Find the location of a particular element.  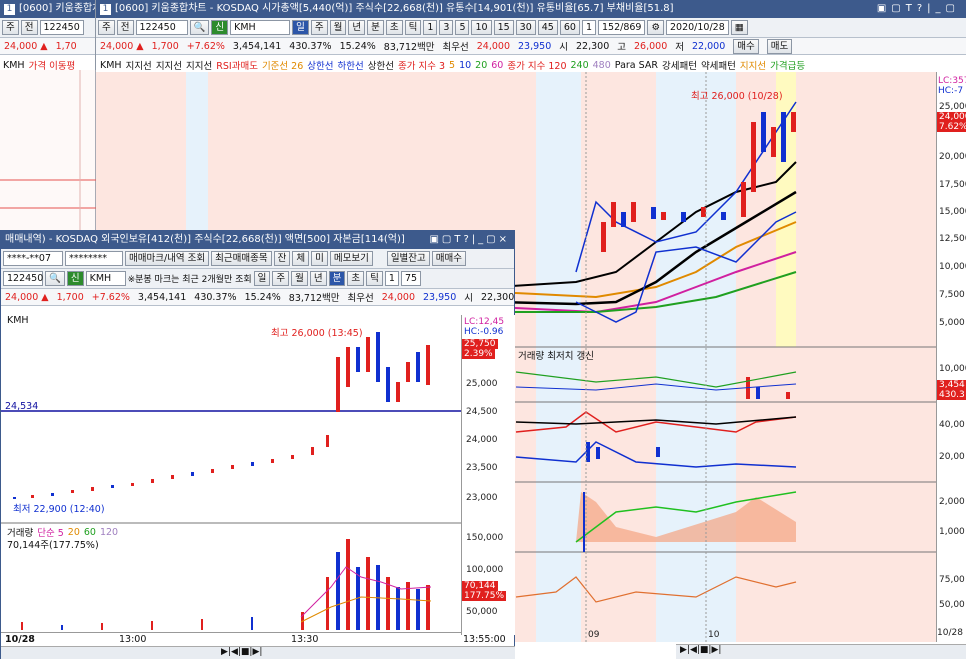

minute-30-button: 30 is located at coordinates (525, 27).